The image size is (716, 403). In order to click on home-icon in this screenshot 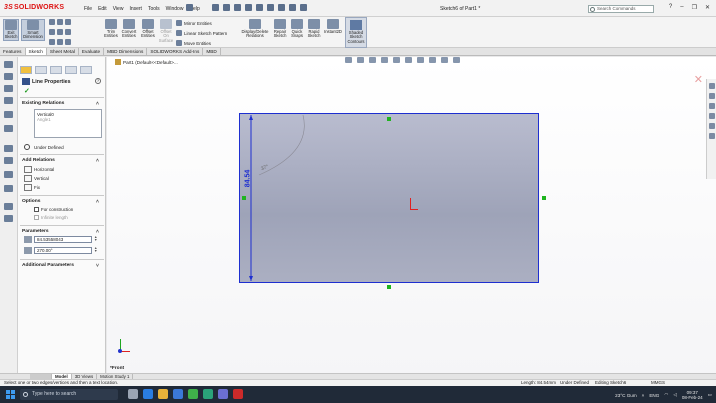, I will do `click(215, 7)`.